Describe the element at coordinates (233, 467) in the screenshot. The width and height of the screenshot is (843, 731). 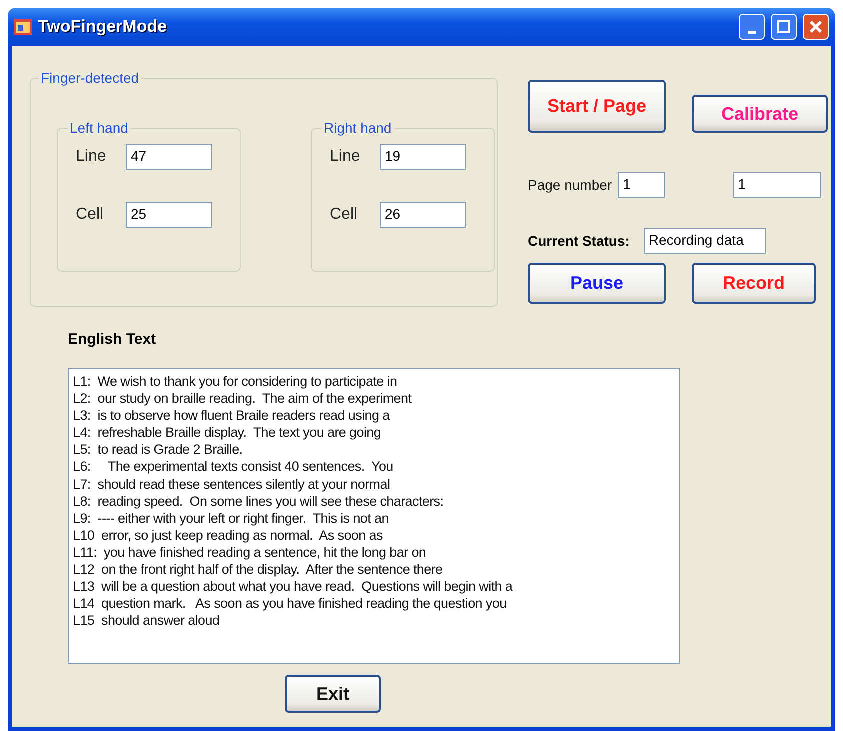
I see `text-line: L6: The experimental texts consist 40 sentences. You` at that location.